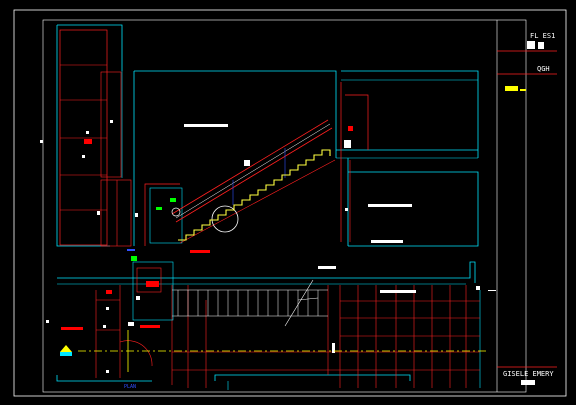  I want to click on plan-core-outline, so click(153, 291).